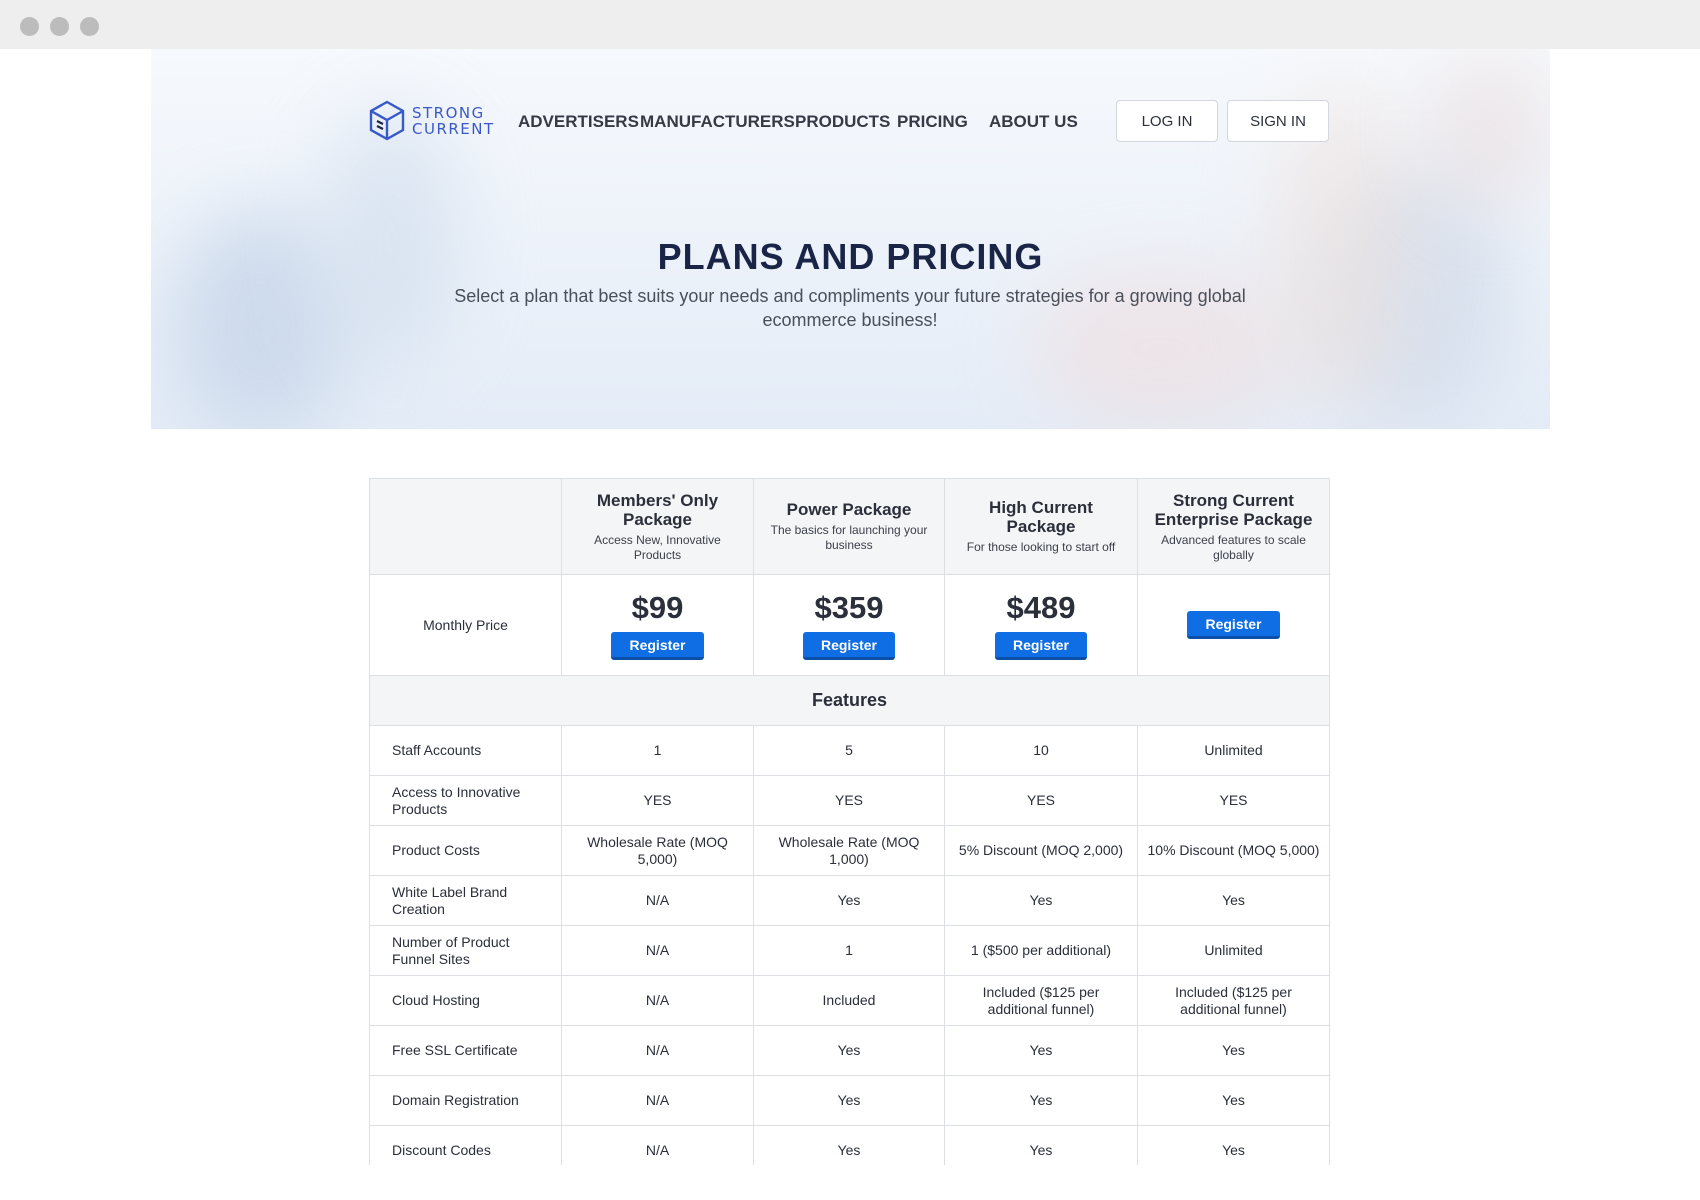 The height and width of the screenshot is (1200, 1700). Describe the element at coordinates (1041, 750) in the screenshot. I see `feature-value: 10` at that location.